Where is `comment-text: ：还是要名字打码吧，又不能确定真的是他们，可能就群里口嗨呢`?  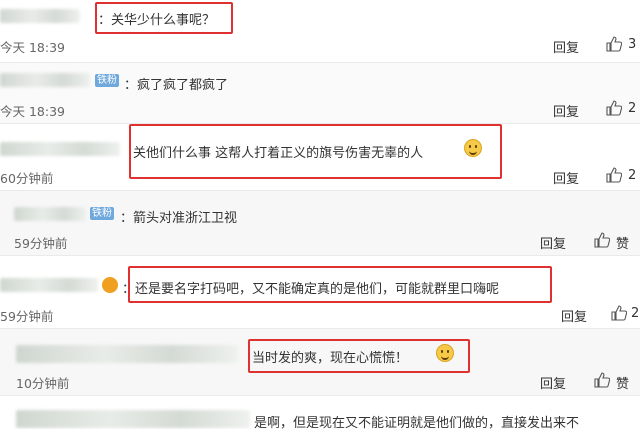 comment-text: ：还是要名字打码吧，又不能确定真的是他们，可能就群里口嗨呢 is located at coordinates (311, 289).